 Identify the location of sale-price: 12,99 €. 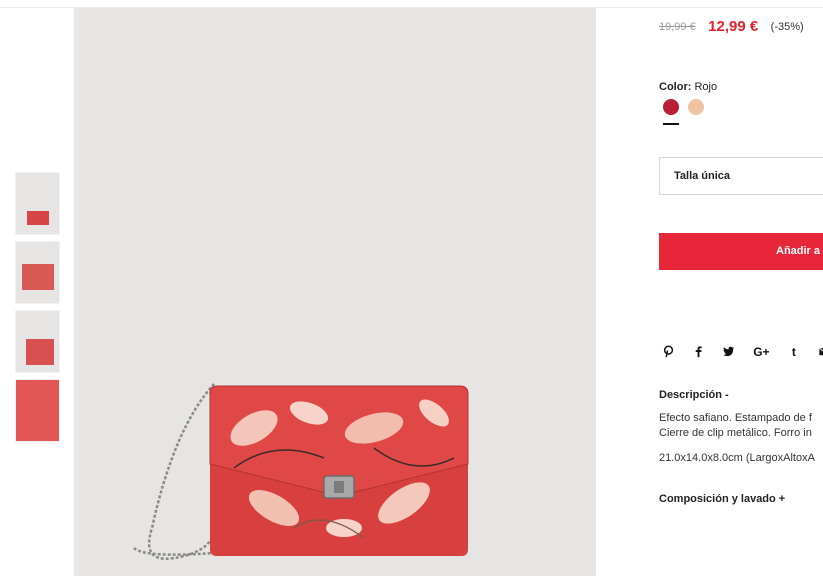
(733, 27).